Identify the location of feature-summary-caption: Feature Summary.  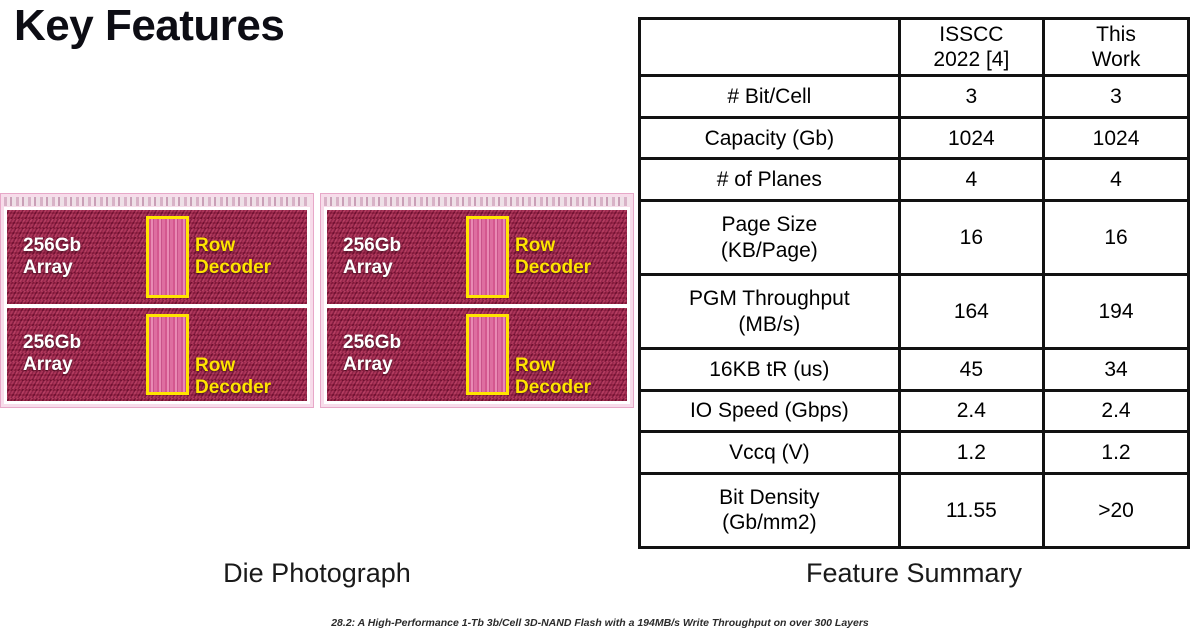
(914, 573).